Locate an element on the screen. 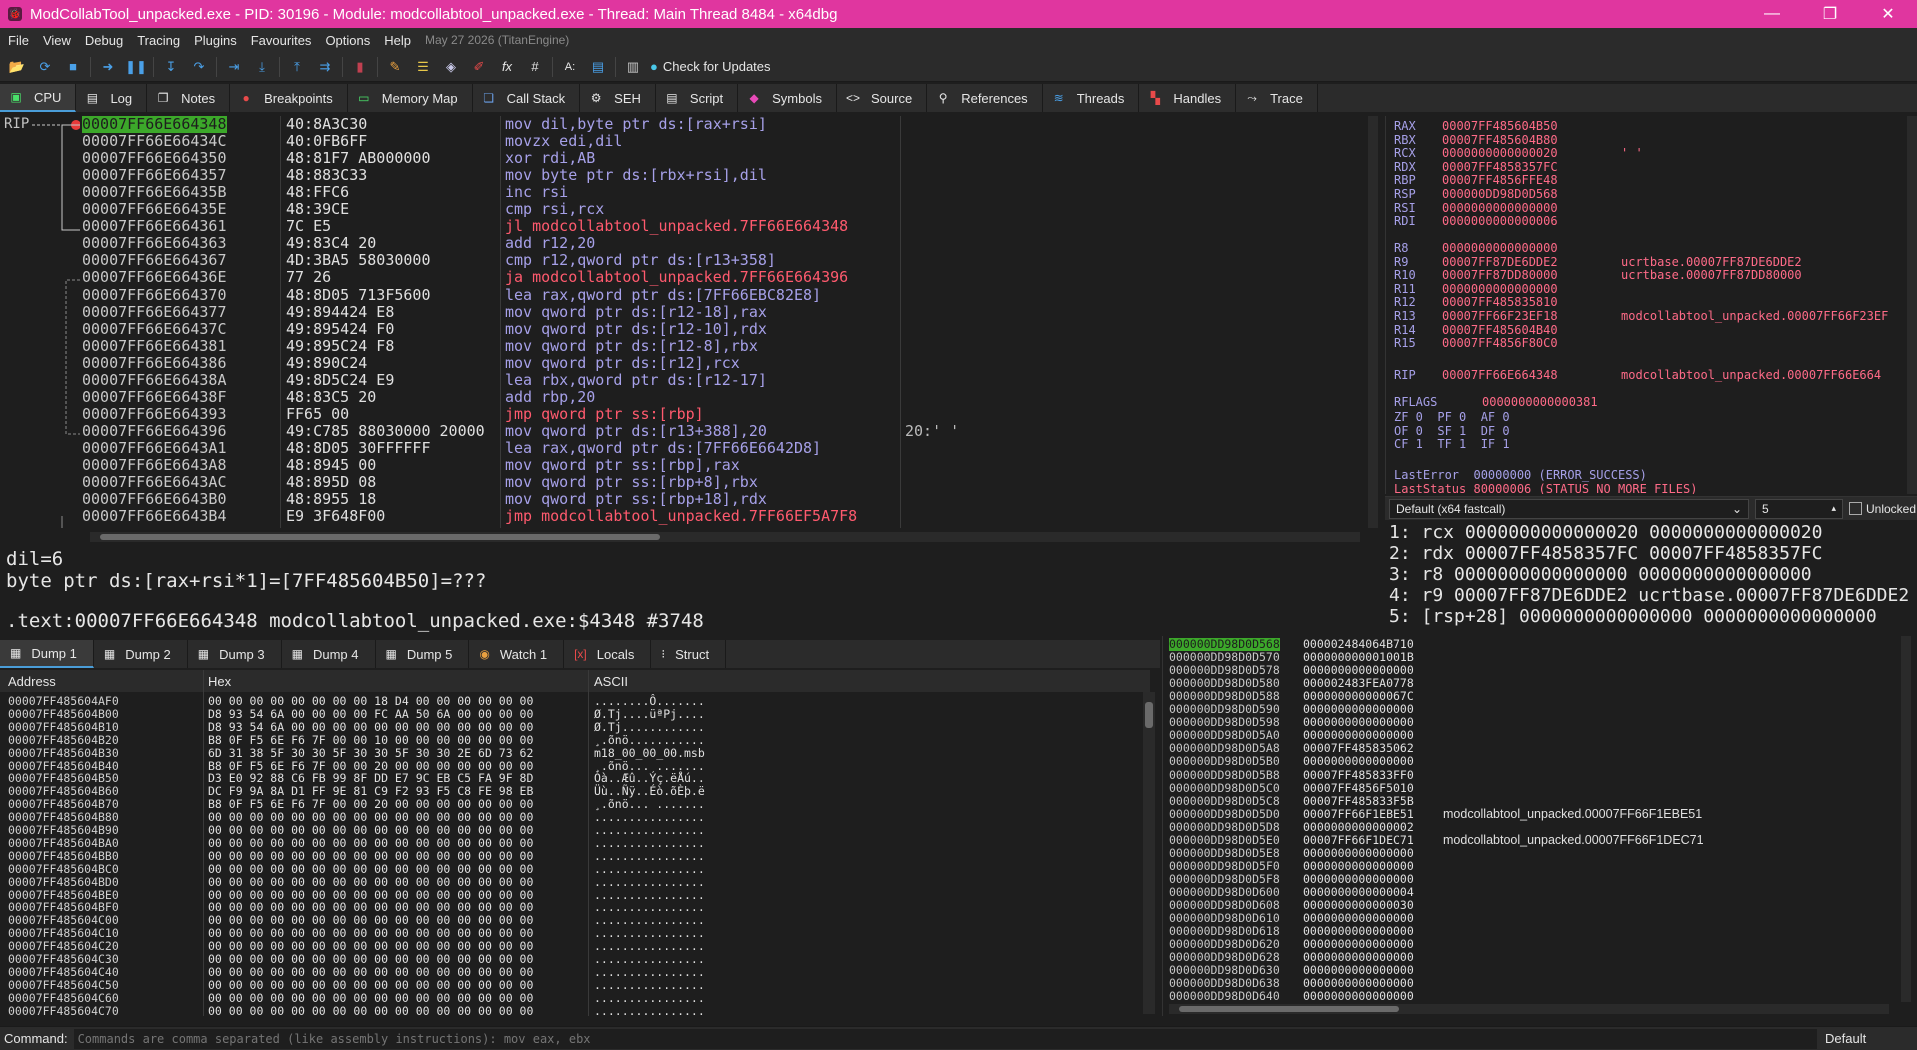 Image resolution: width=1917 pixels, height=1050 pixels. tab-dump-2: ▦ Dump 2 is located at coordinates (141, 654).